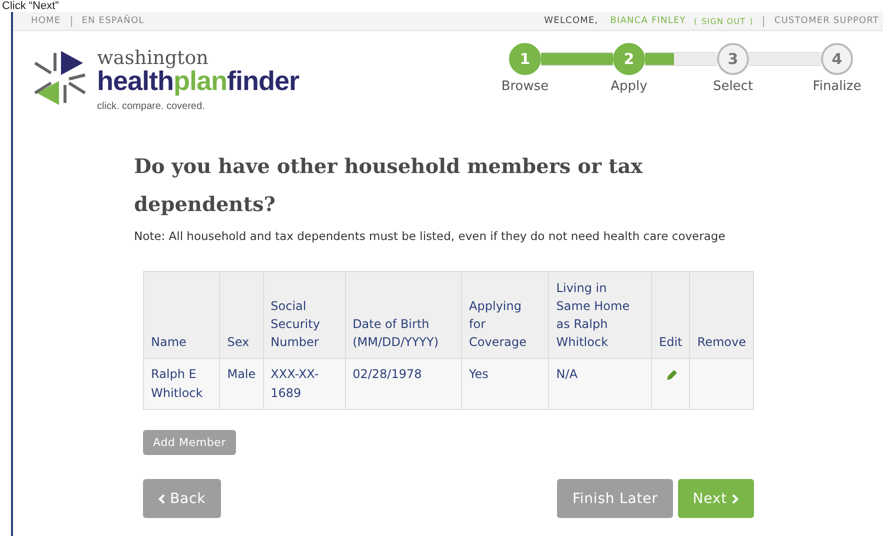  I want to click on table-cell: 02/28/1978, so click(403, 384).